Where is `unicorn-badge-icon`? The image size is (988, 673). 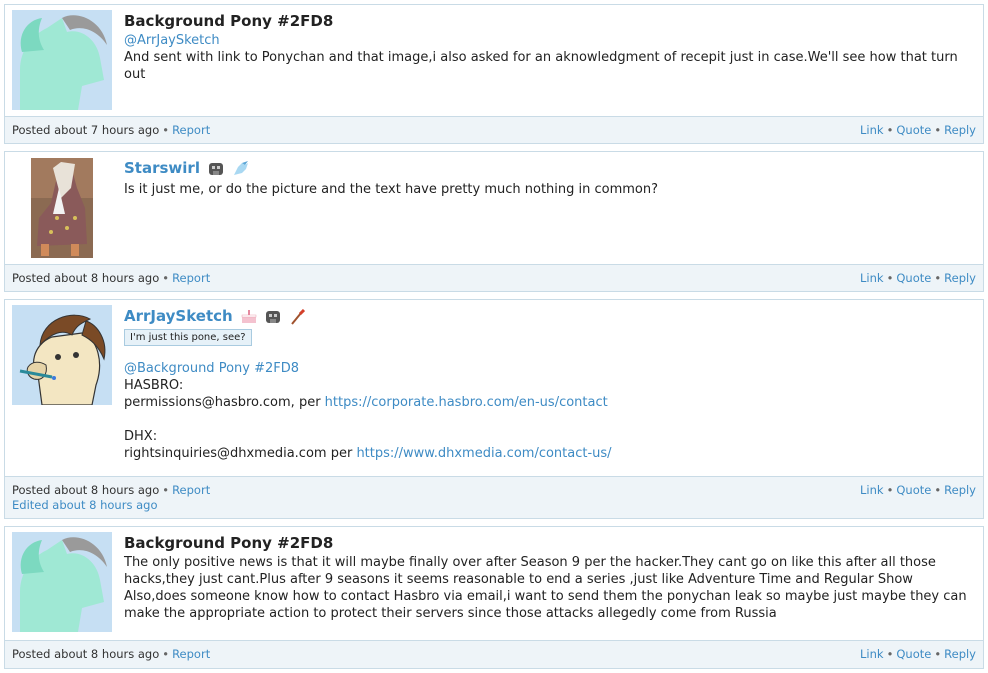
unicorn-badge-icon is located at coordinates (241, 168).